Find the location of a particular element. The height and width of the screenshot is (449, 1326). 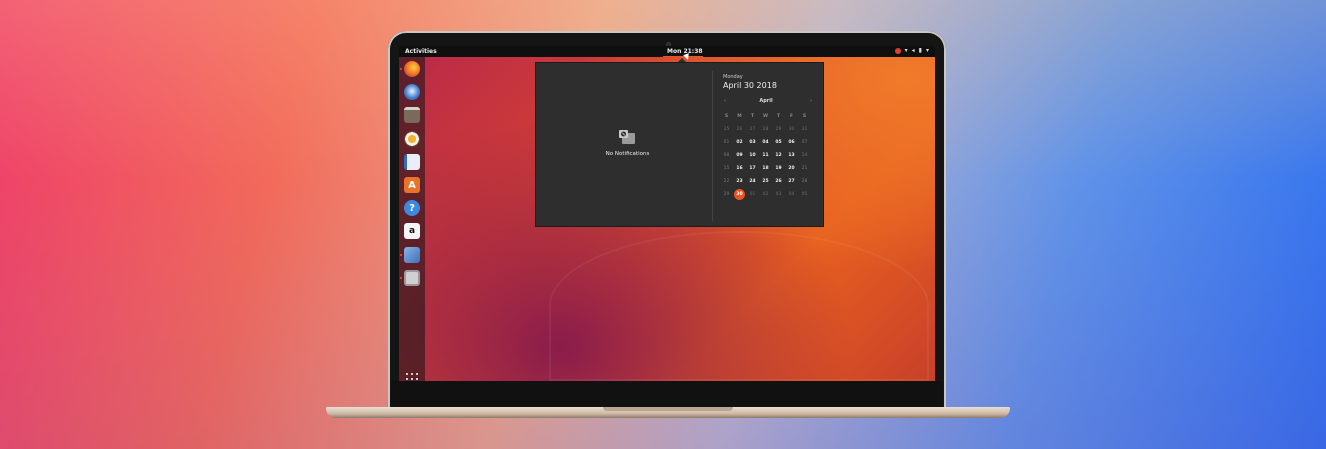

calendar-month-label: April is located at coordinates (766, 101).